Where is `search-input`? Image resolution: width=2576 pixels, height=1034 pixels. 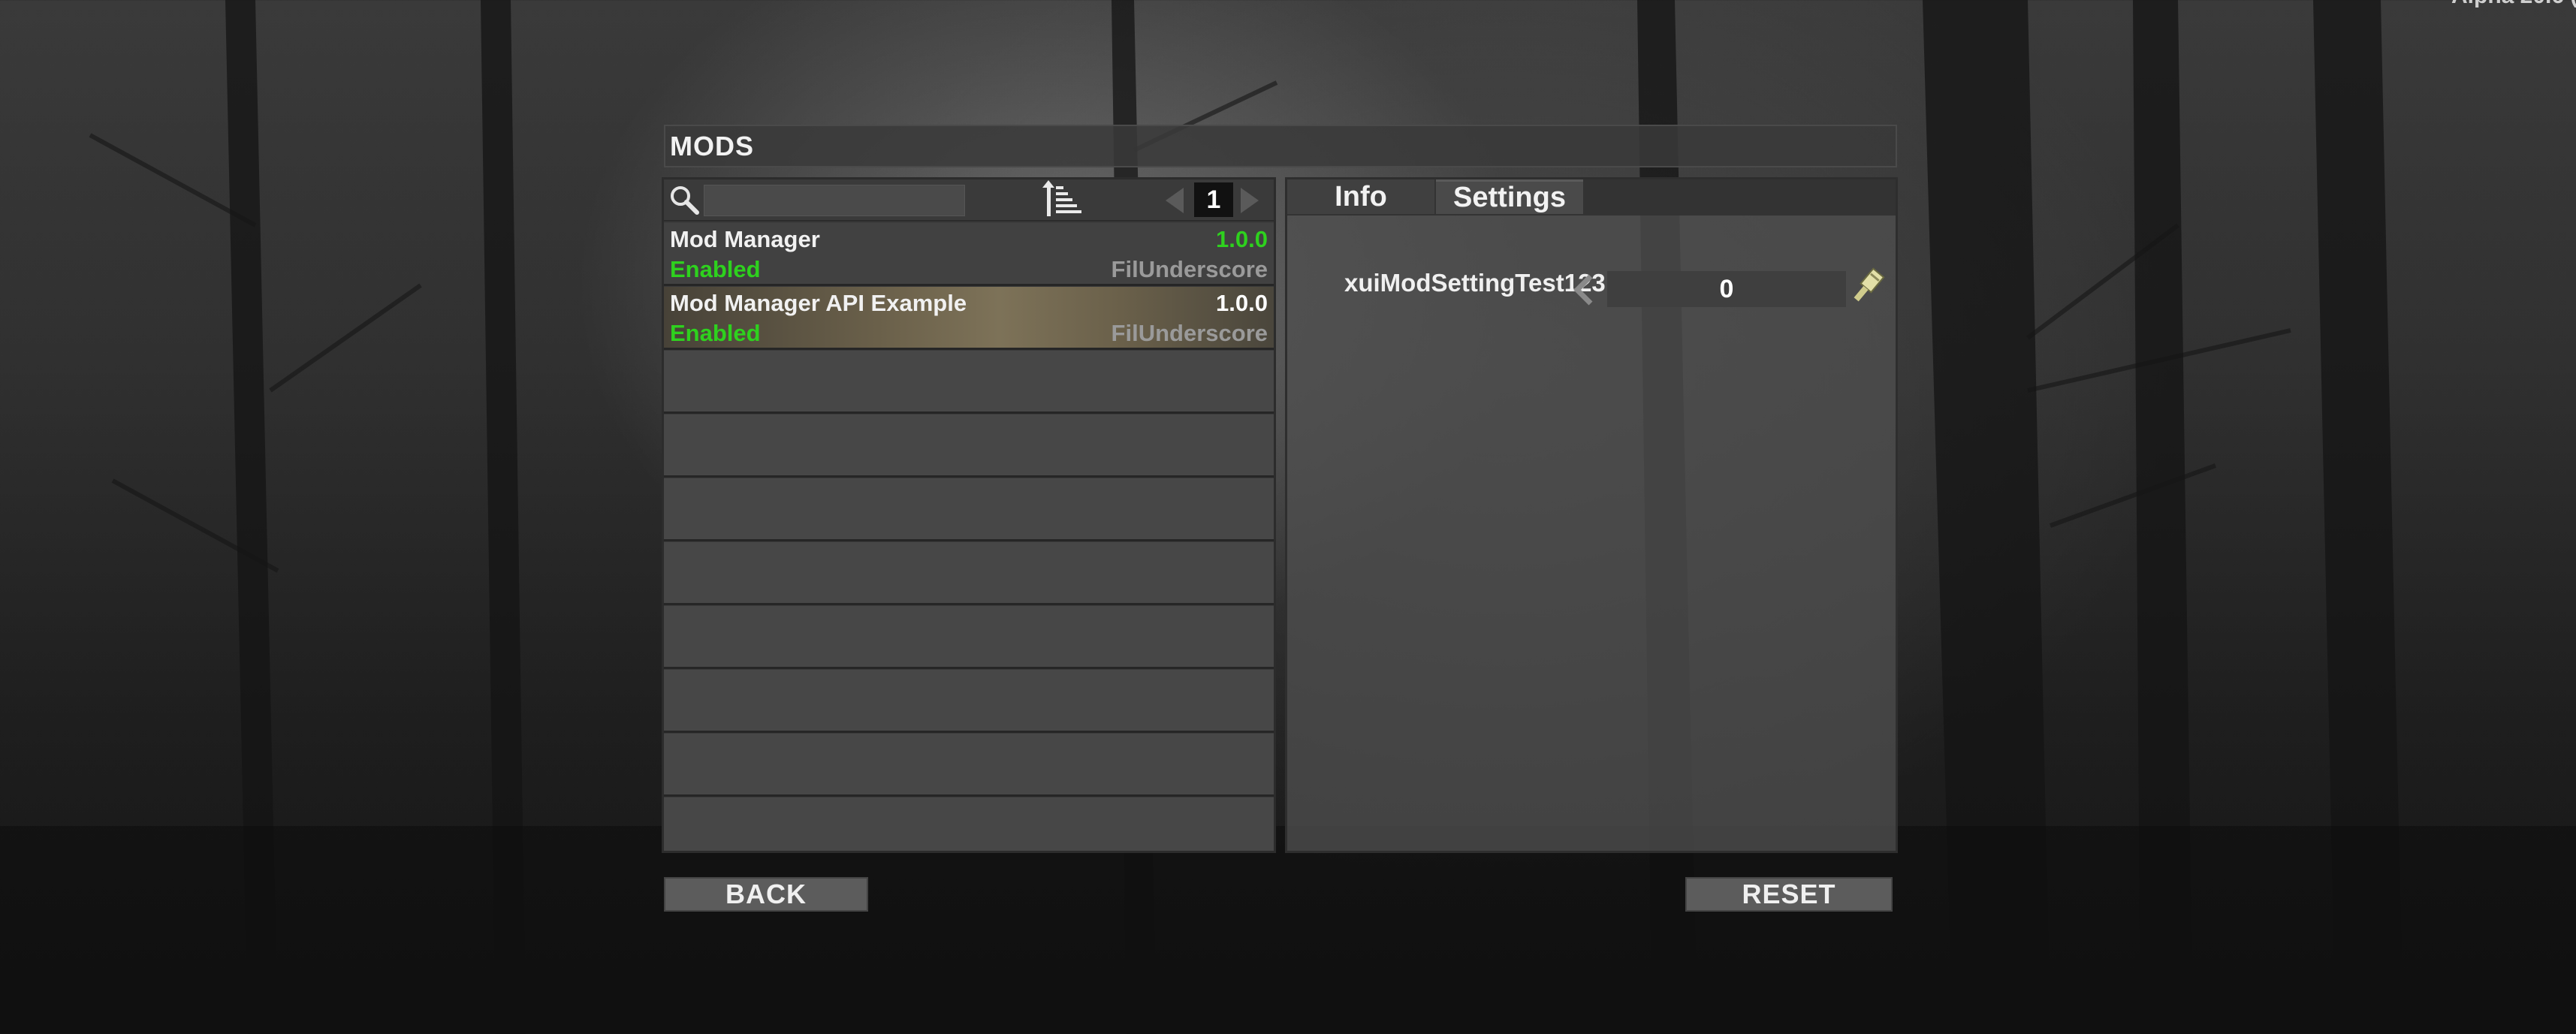
search-input is located at coordinates (834, 200).